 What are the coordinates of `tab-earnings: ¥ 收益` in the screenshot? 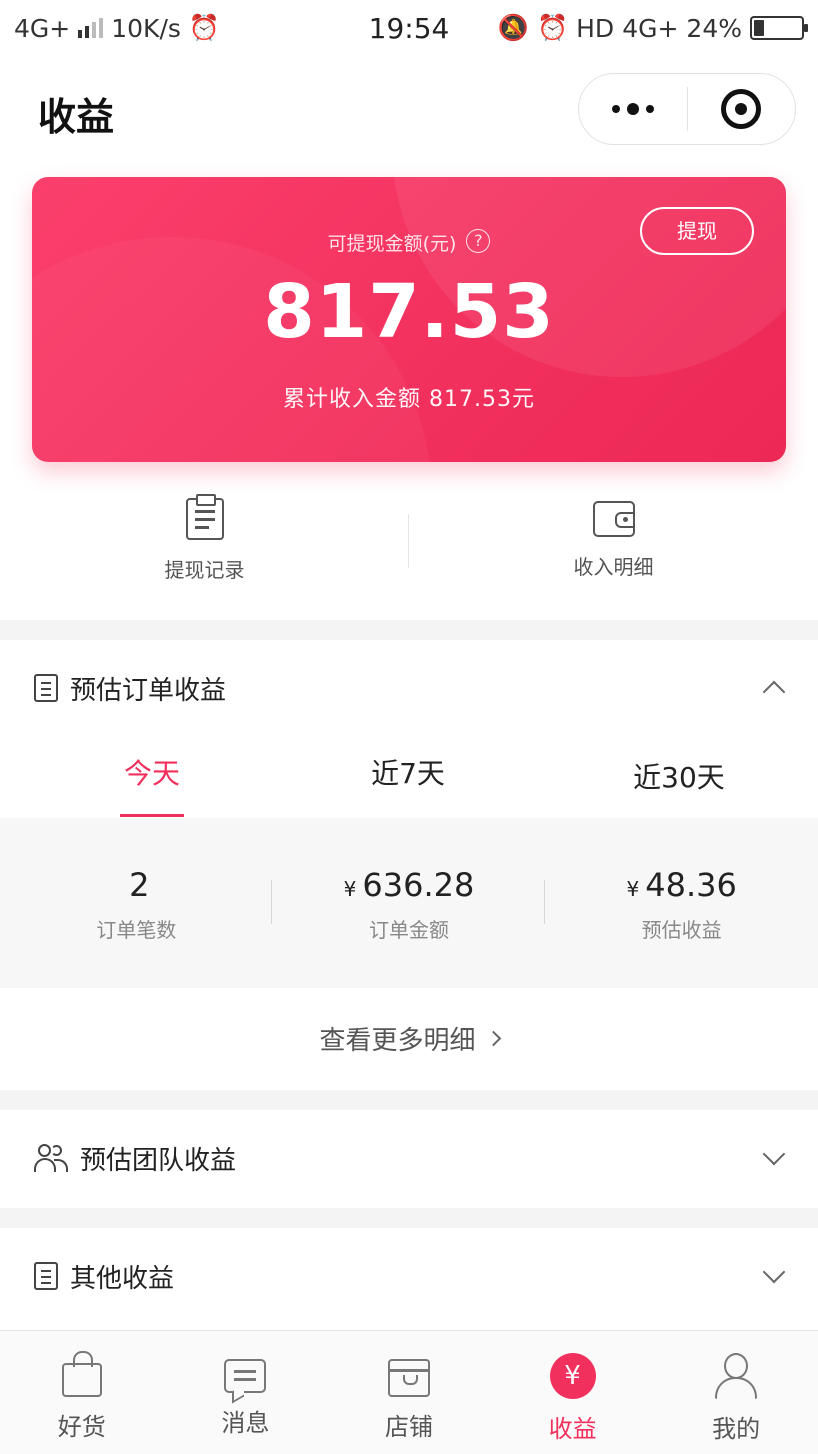 It's located at (573, 1392).